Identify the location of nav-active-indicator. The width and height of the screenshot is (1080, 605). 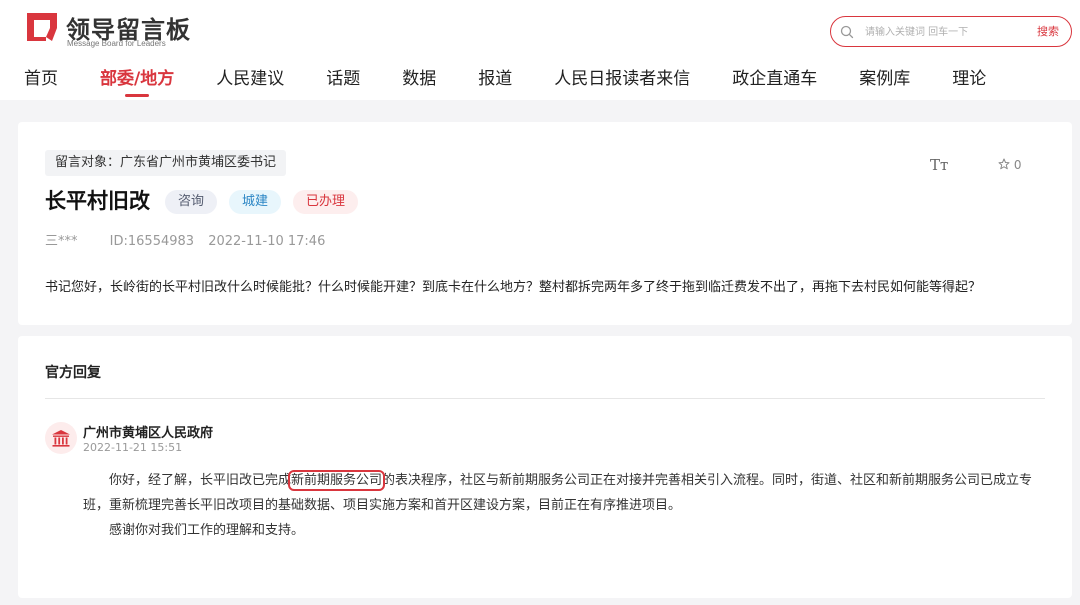
(137, 95).